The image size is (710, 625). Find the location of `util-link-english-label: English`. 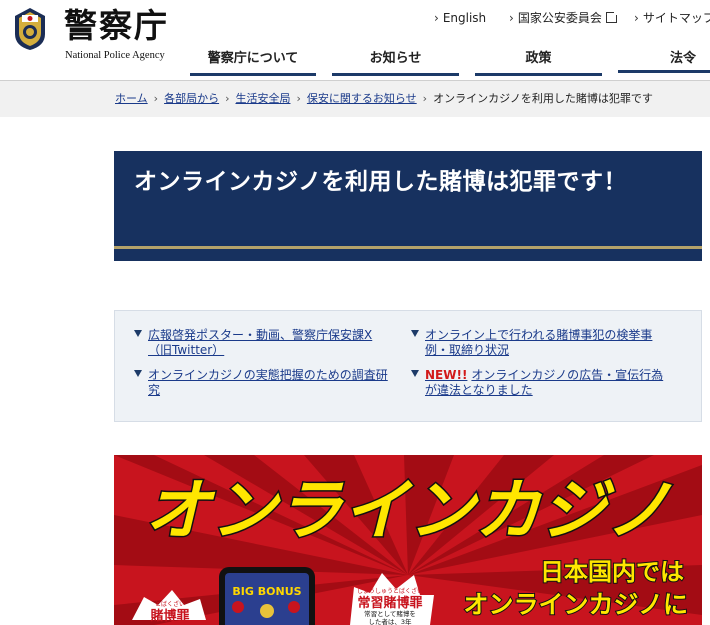

util-link-english-label: English is located at coordinates (464, 18).